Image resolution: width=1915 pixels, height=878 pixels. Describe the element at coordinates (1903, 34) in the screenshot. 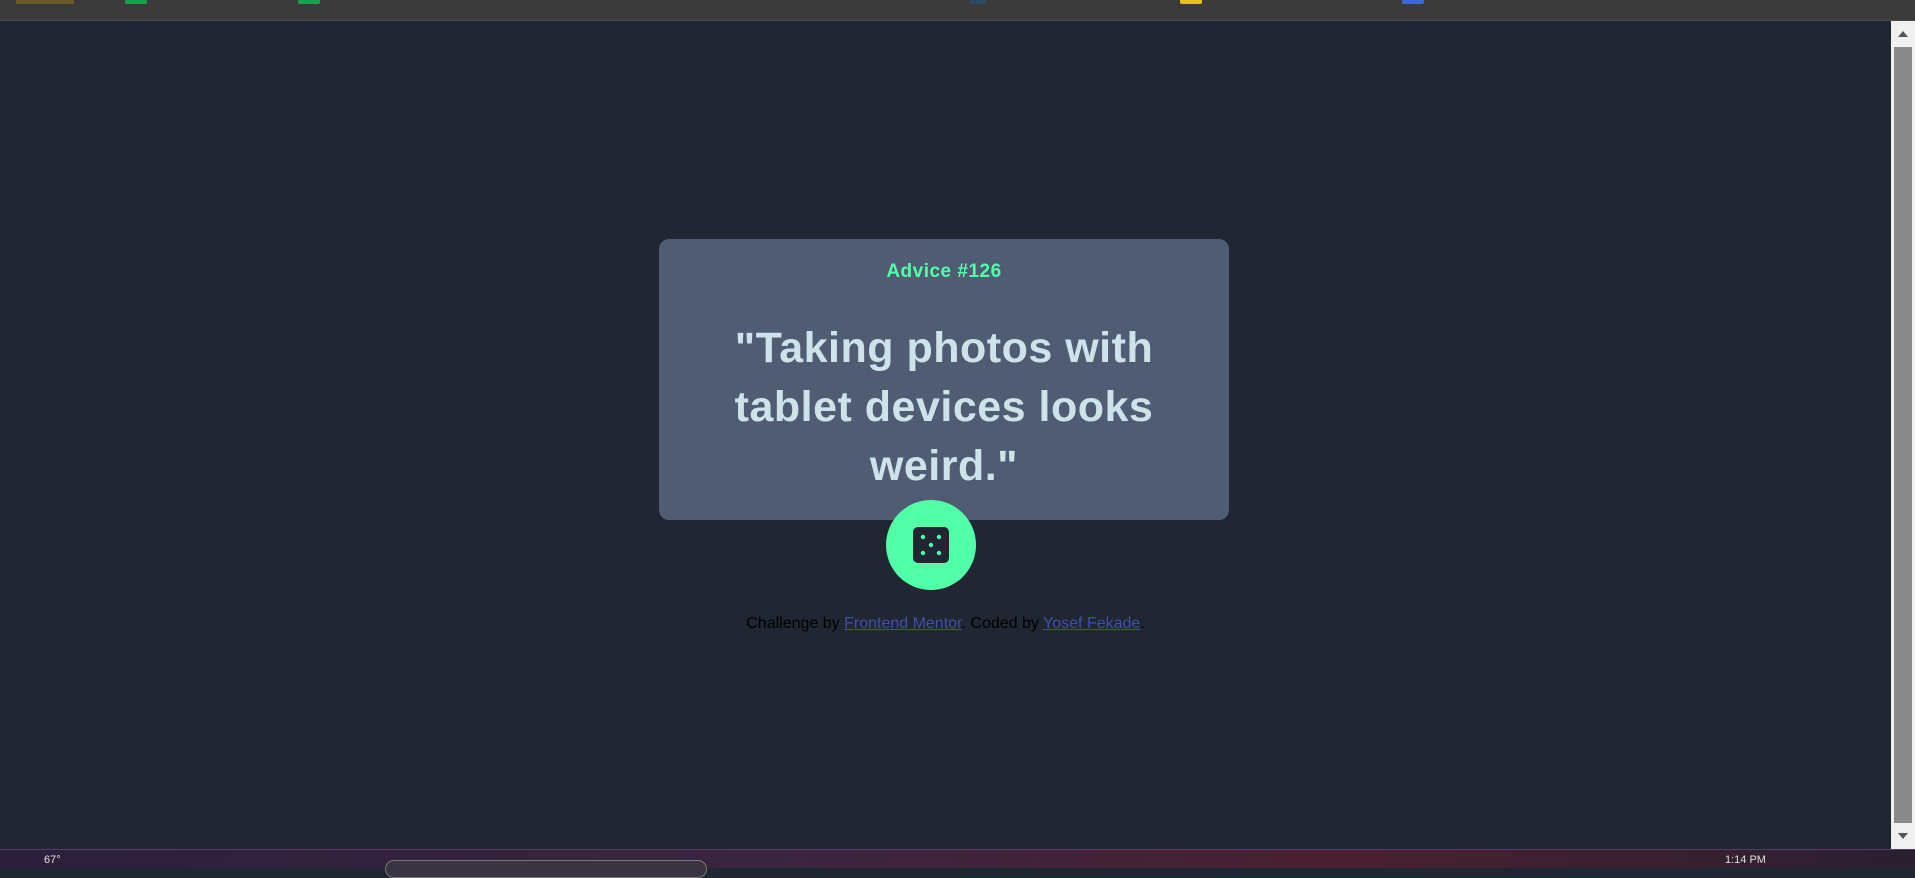

I see `scroll-up-icon` at that location.